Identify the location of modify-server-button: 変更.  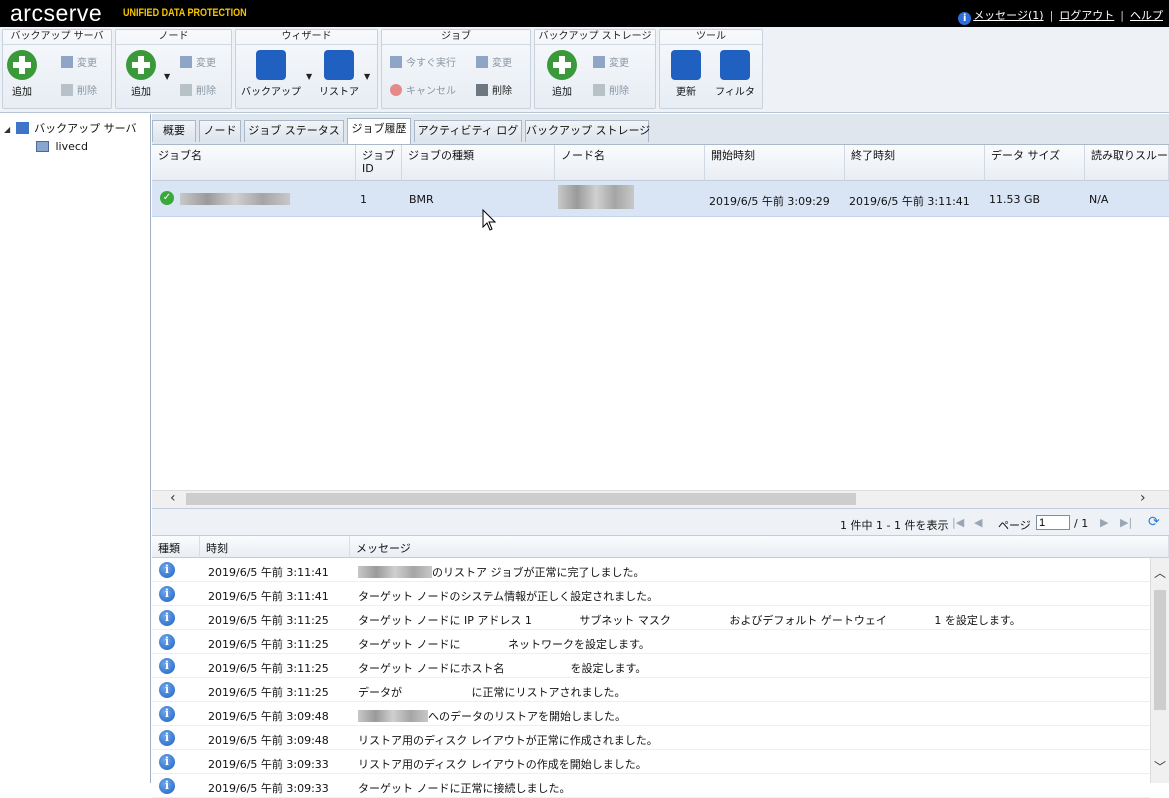
(79, 61).